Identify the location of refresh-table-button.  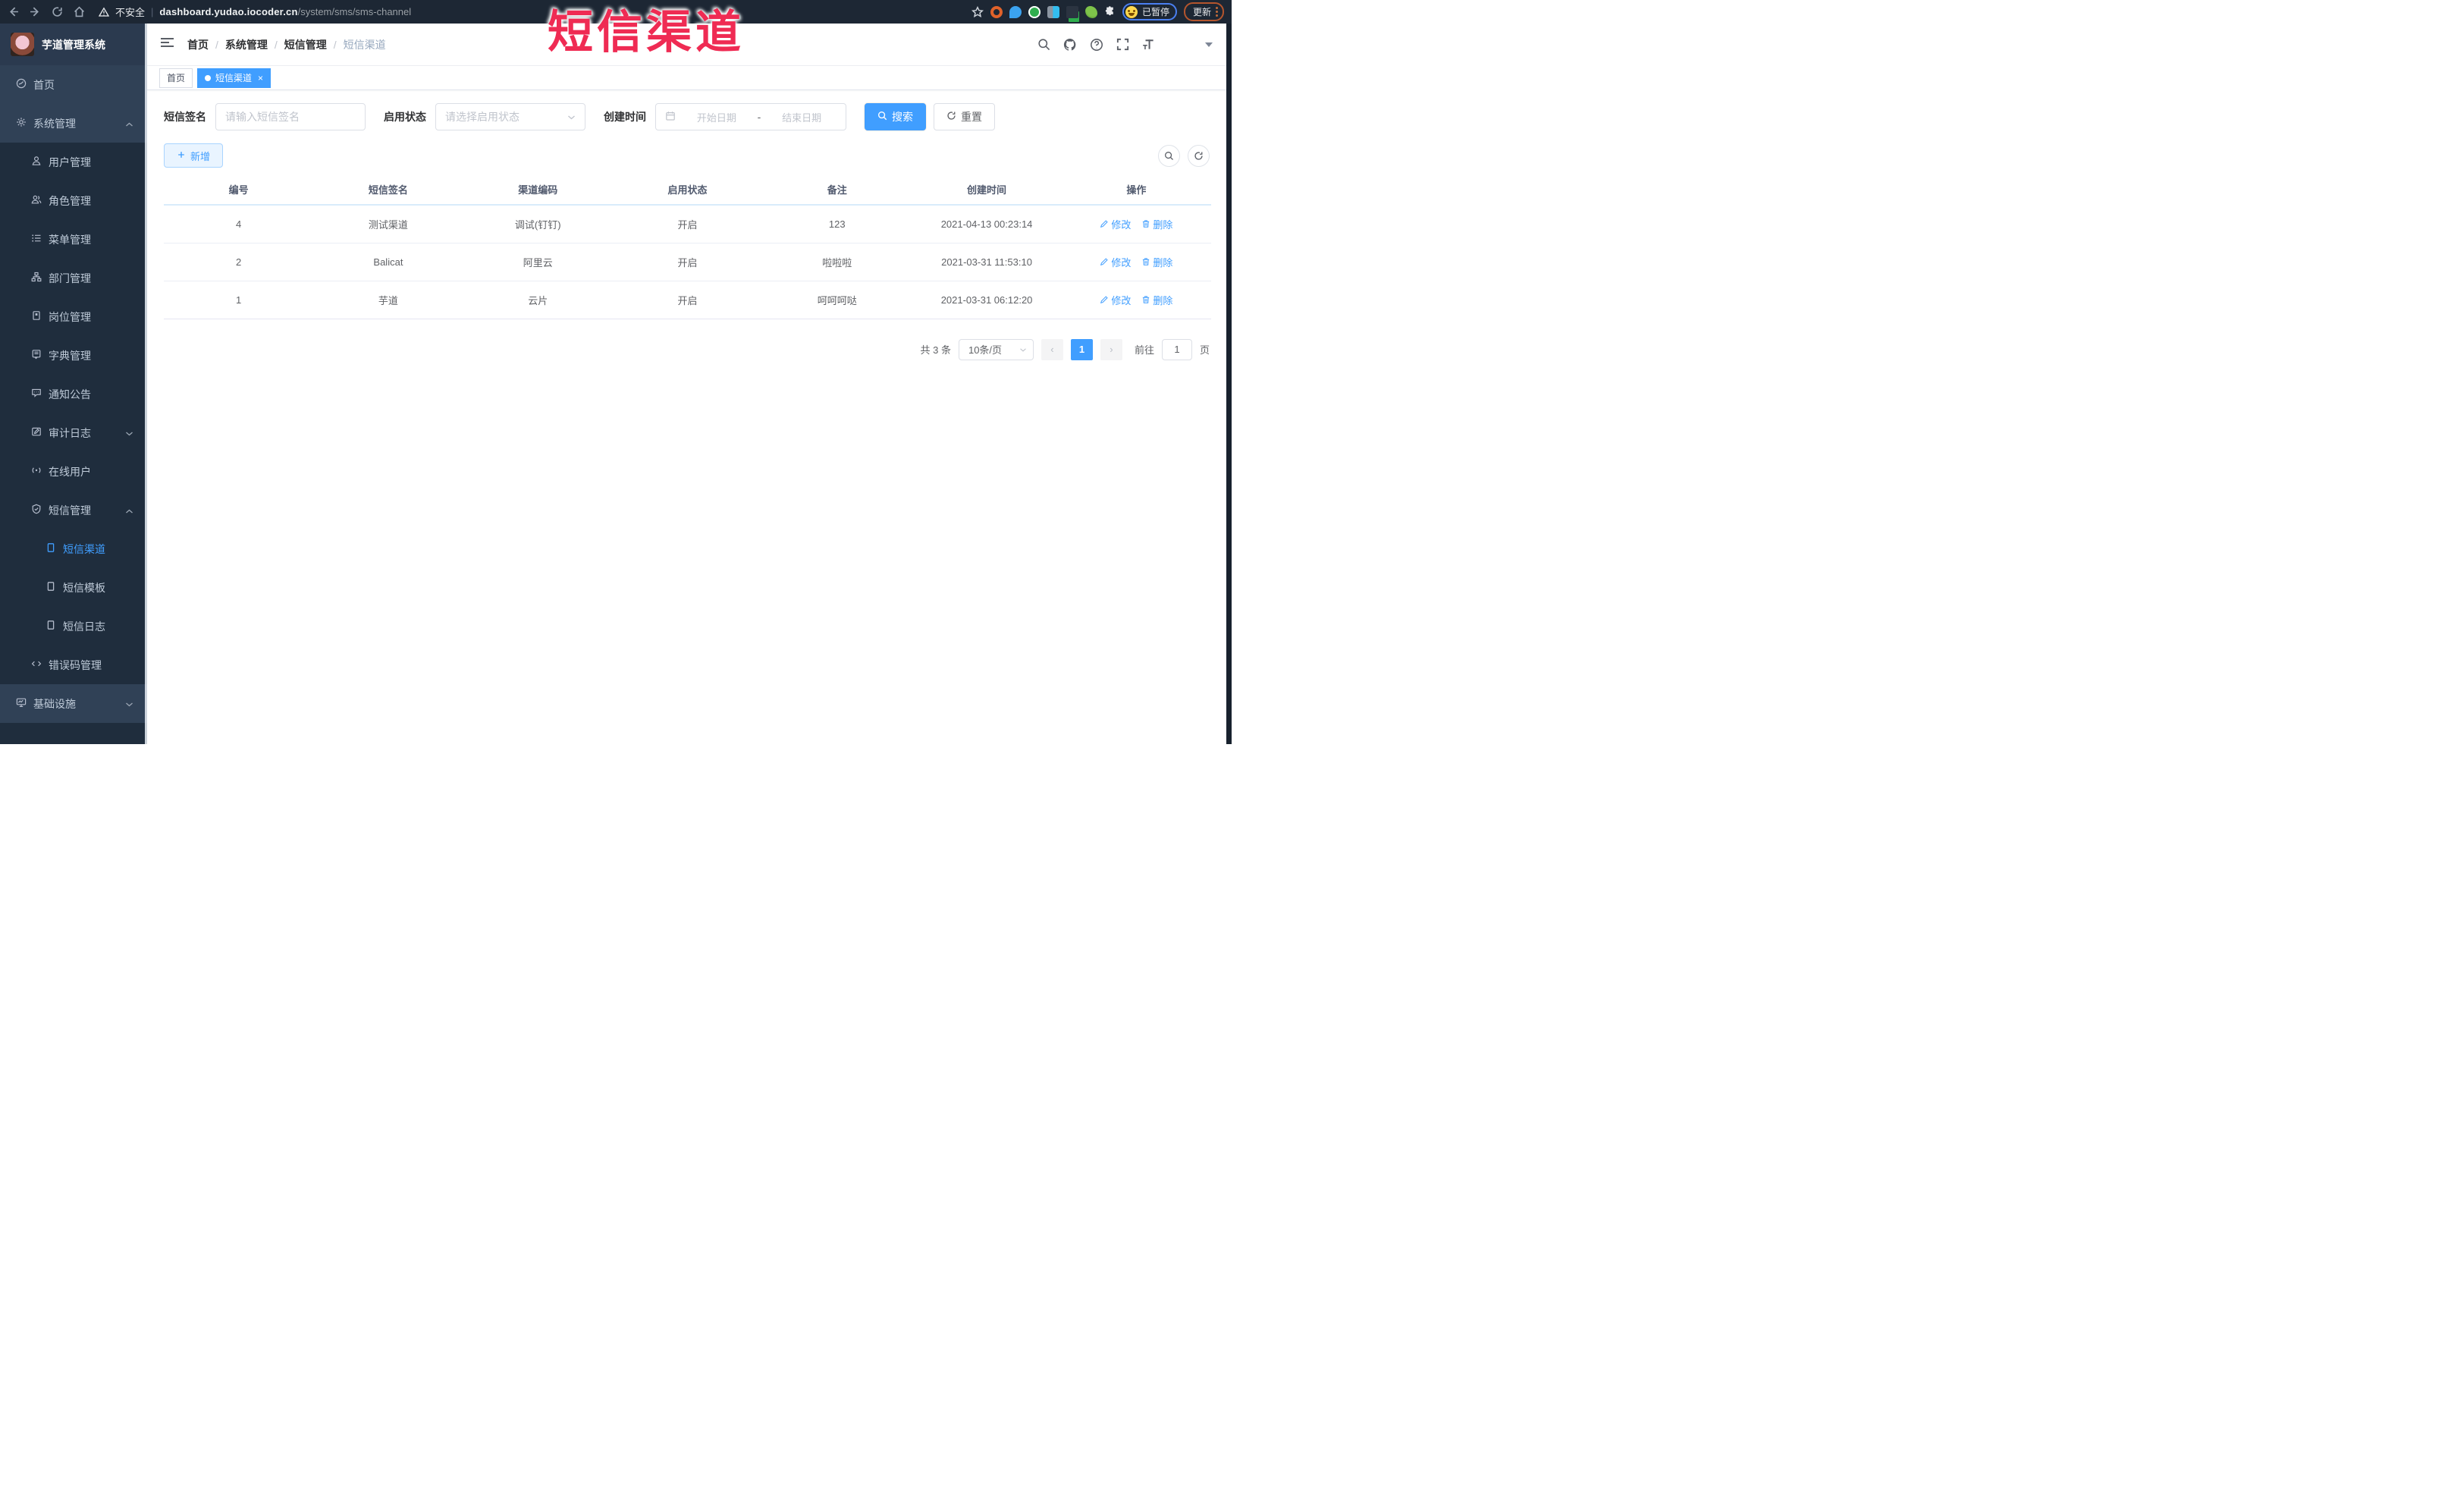
(1199, 155).